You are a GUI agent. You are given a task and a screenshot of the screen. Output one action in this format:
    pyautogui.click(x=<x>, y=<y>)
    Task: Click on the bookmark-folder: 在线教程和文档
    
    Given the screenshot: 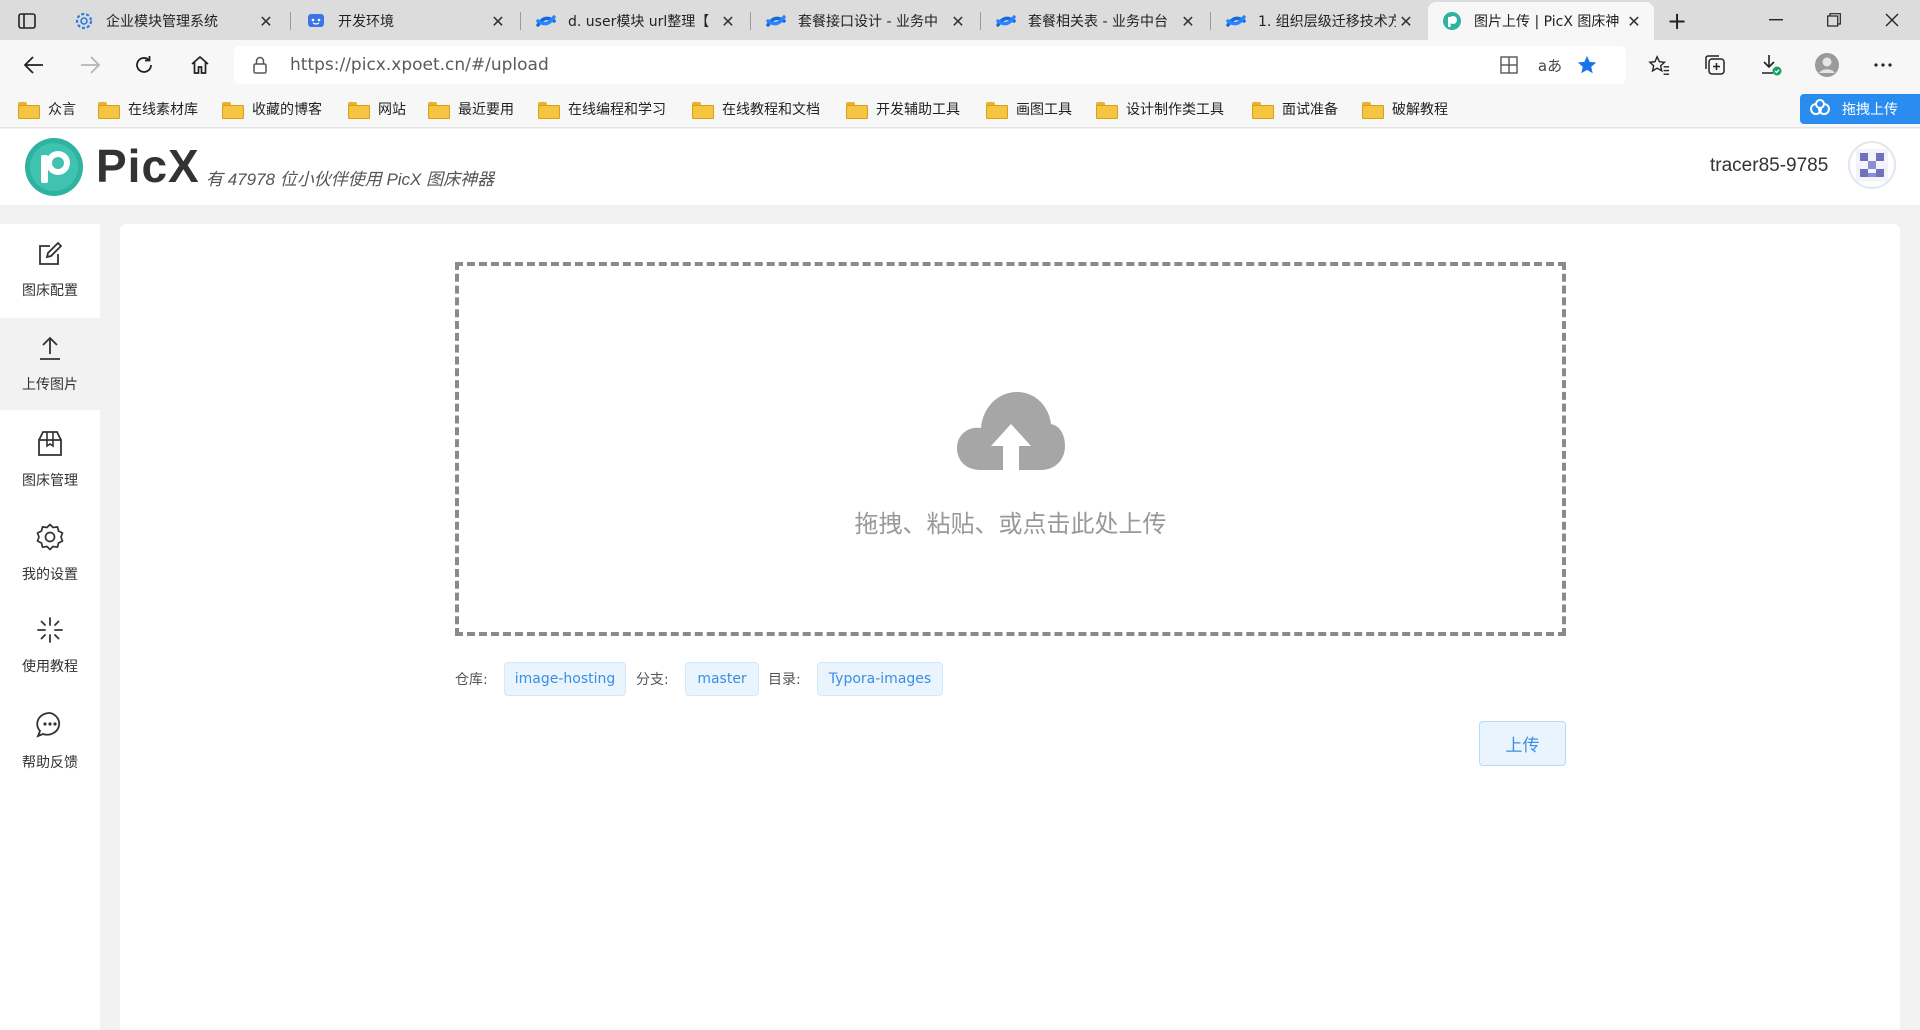 What is the action you would take?
    pyautogui.click(x=756, y=109)
    